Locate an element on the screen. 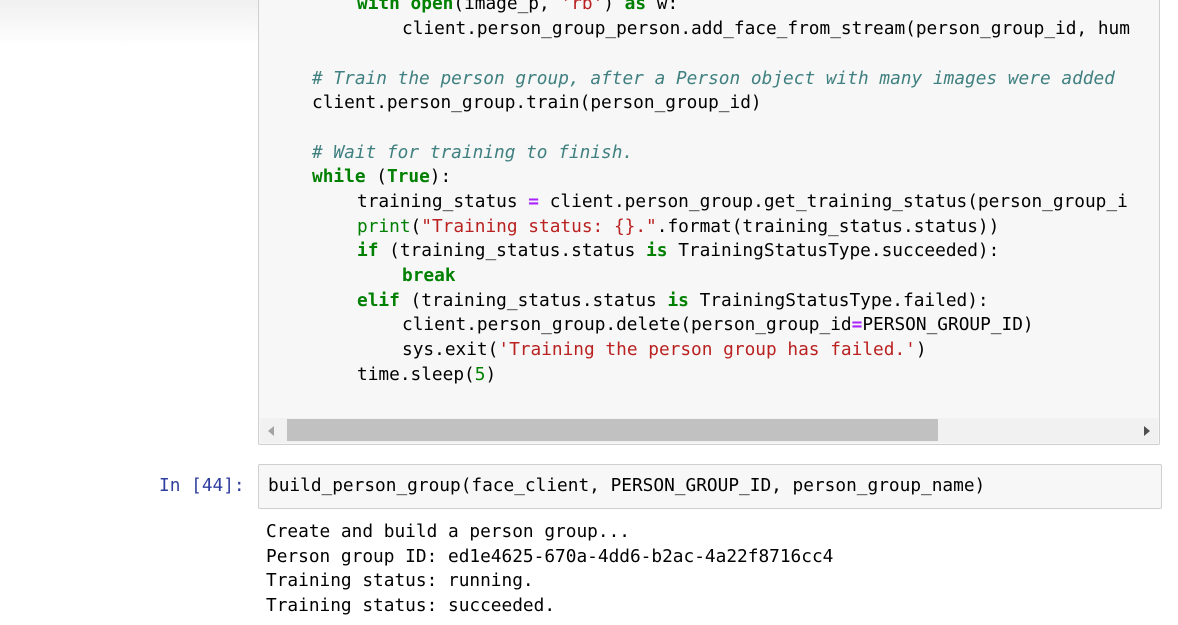 This screenshot has height=625, width=1178. code-token-num: 5 is located at coordinates (480, 374).